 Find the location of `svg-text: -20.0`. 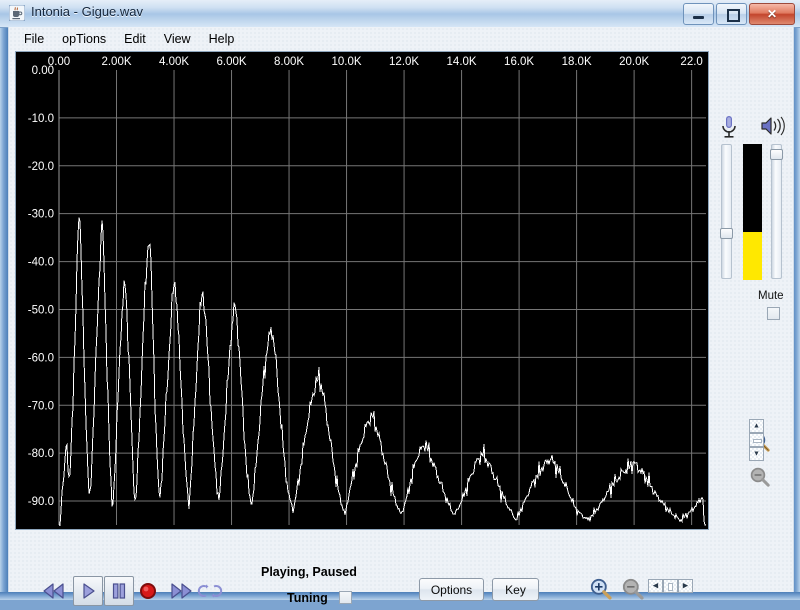

svg-text: -20.0 is located at coordinates (41, 167).